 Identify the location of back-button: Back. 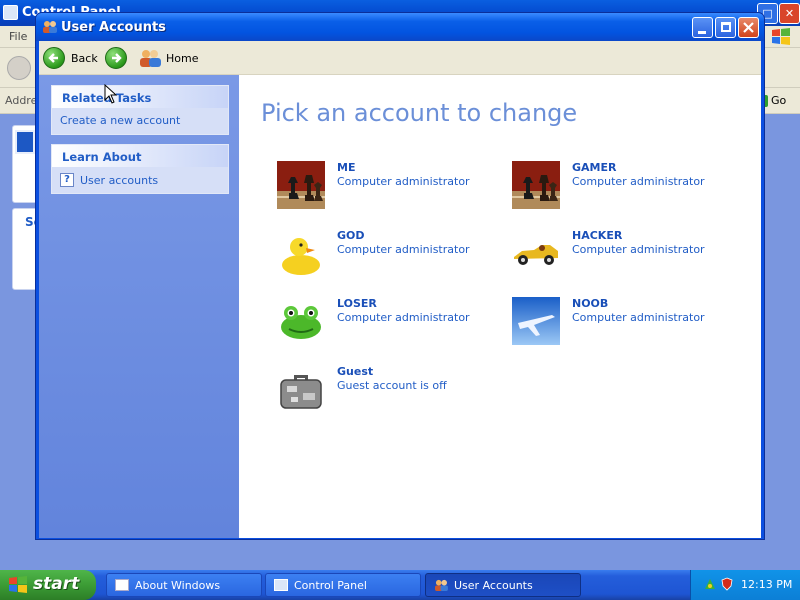
(70, 58).